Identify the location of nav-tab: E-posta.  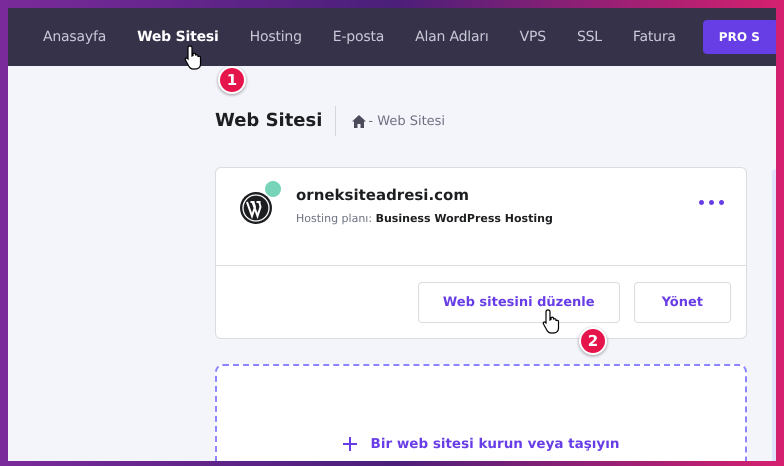
(358, 37).